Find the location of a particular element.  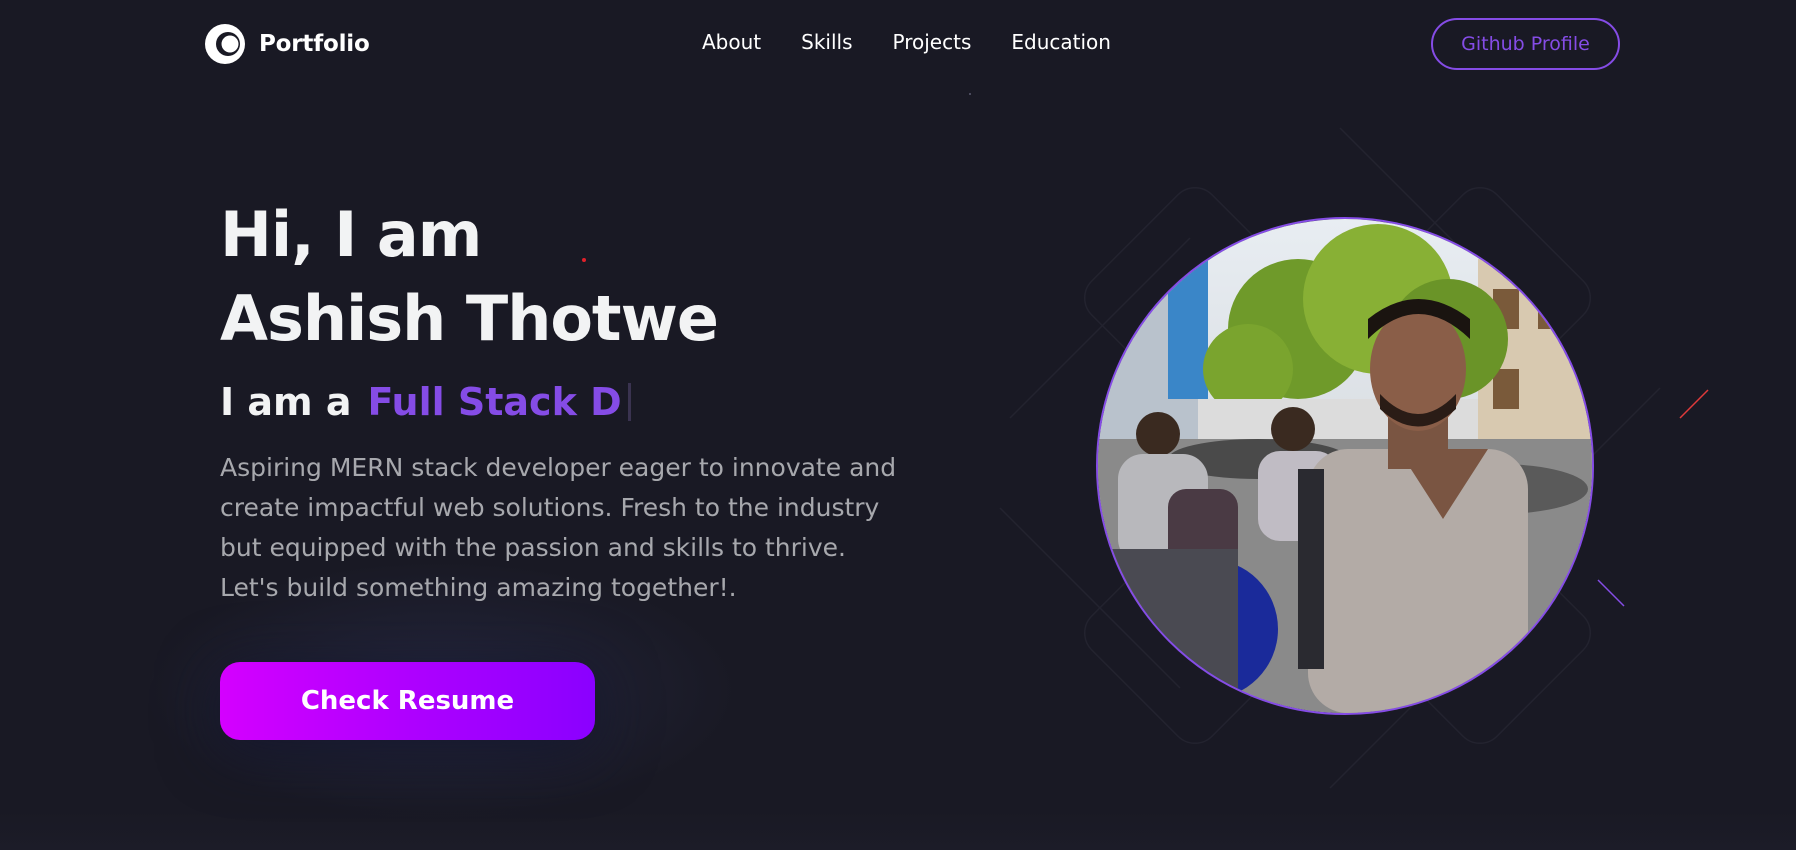

hero-role: I am a Full Stack D is located at coordinates (425, 402).